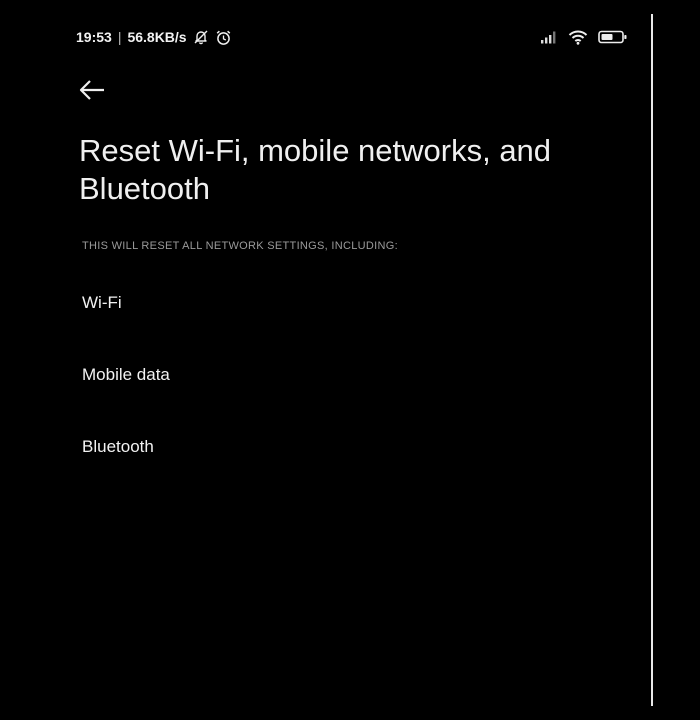 Image resolution: width=700 pixels, height=720 pixels. What do you see at coordinates (652, 360) in the screenshot?
I see `screen-edge-divider` at bounding box center [652, 360].